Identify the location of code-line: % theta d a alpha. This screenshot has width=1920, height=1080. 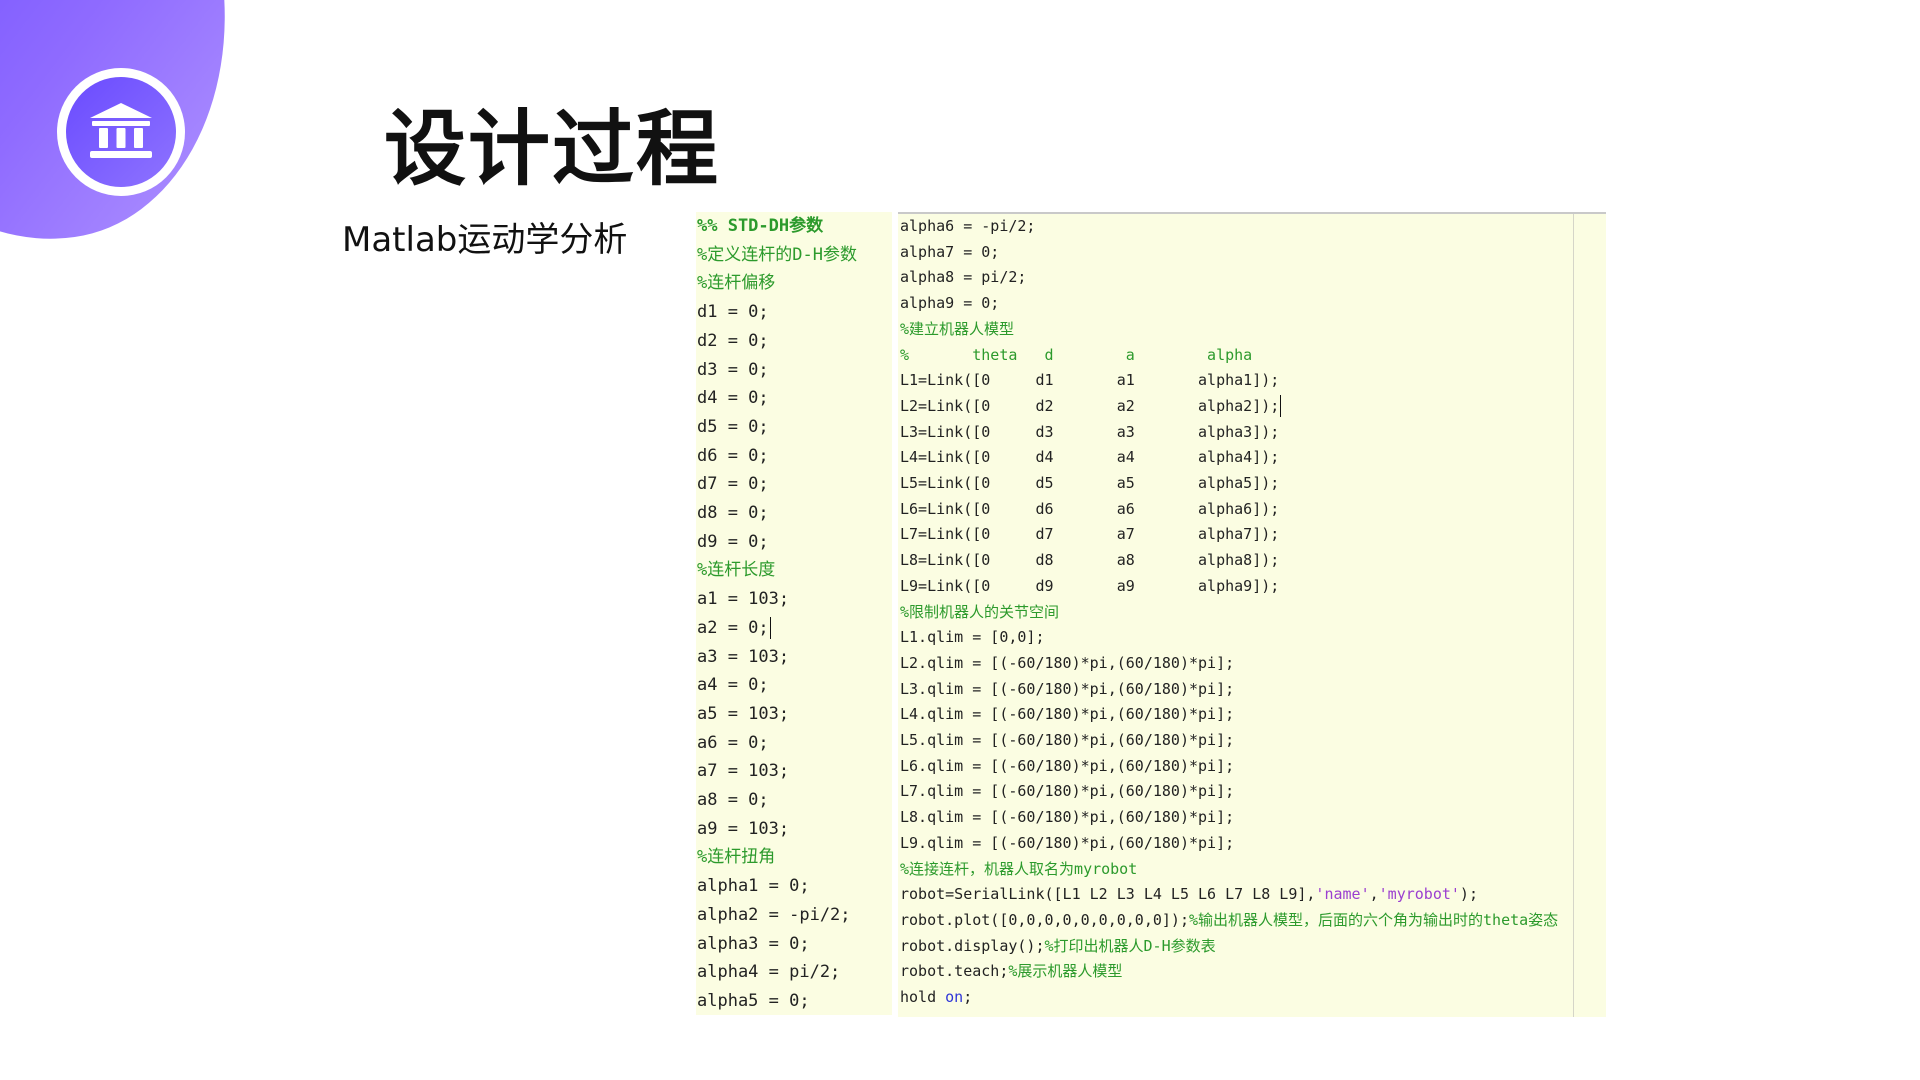
(1075, 356).